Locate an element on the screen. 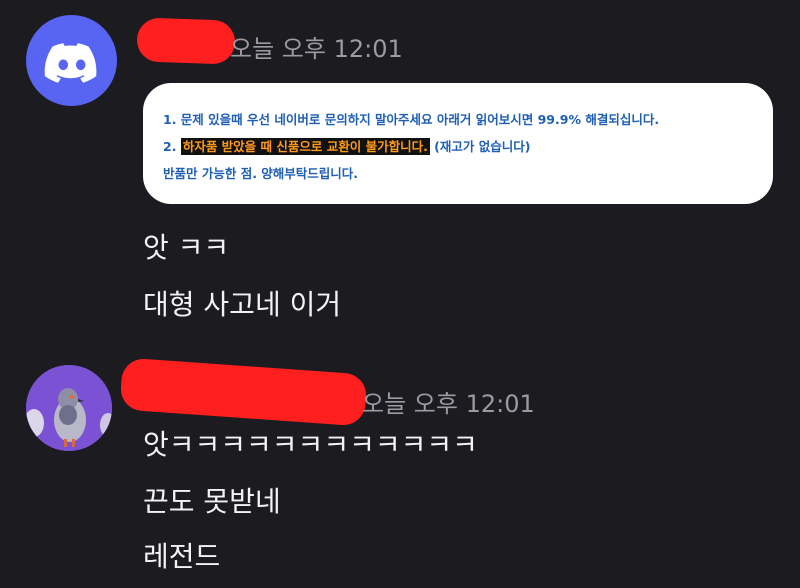 The width and height of the screenshot is (800, 588). message-text: 대형 사고네 이거 is located at coordinates (242, 304).